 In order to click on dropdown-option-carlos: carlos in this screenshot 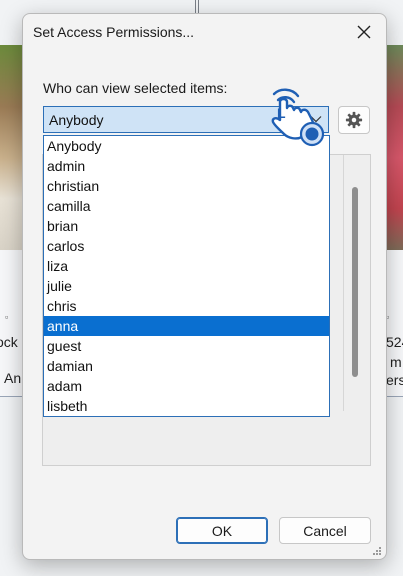, I will do `click(186, 246)`.